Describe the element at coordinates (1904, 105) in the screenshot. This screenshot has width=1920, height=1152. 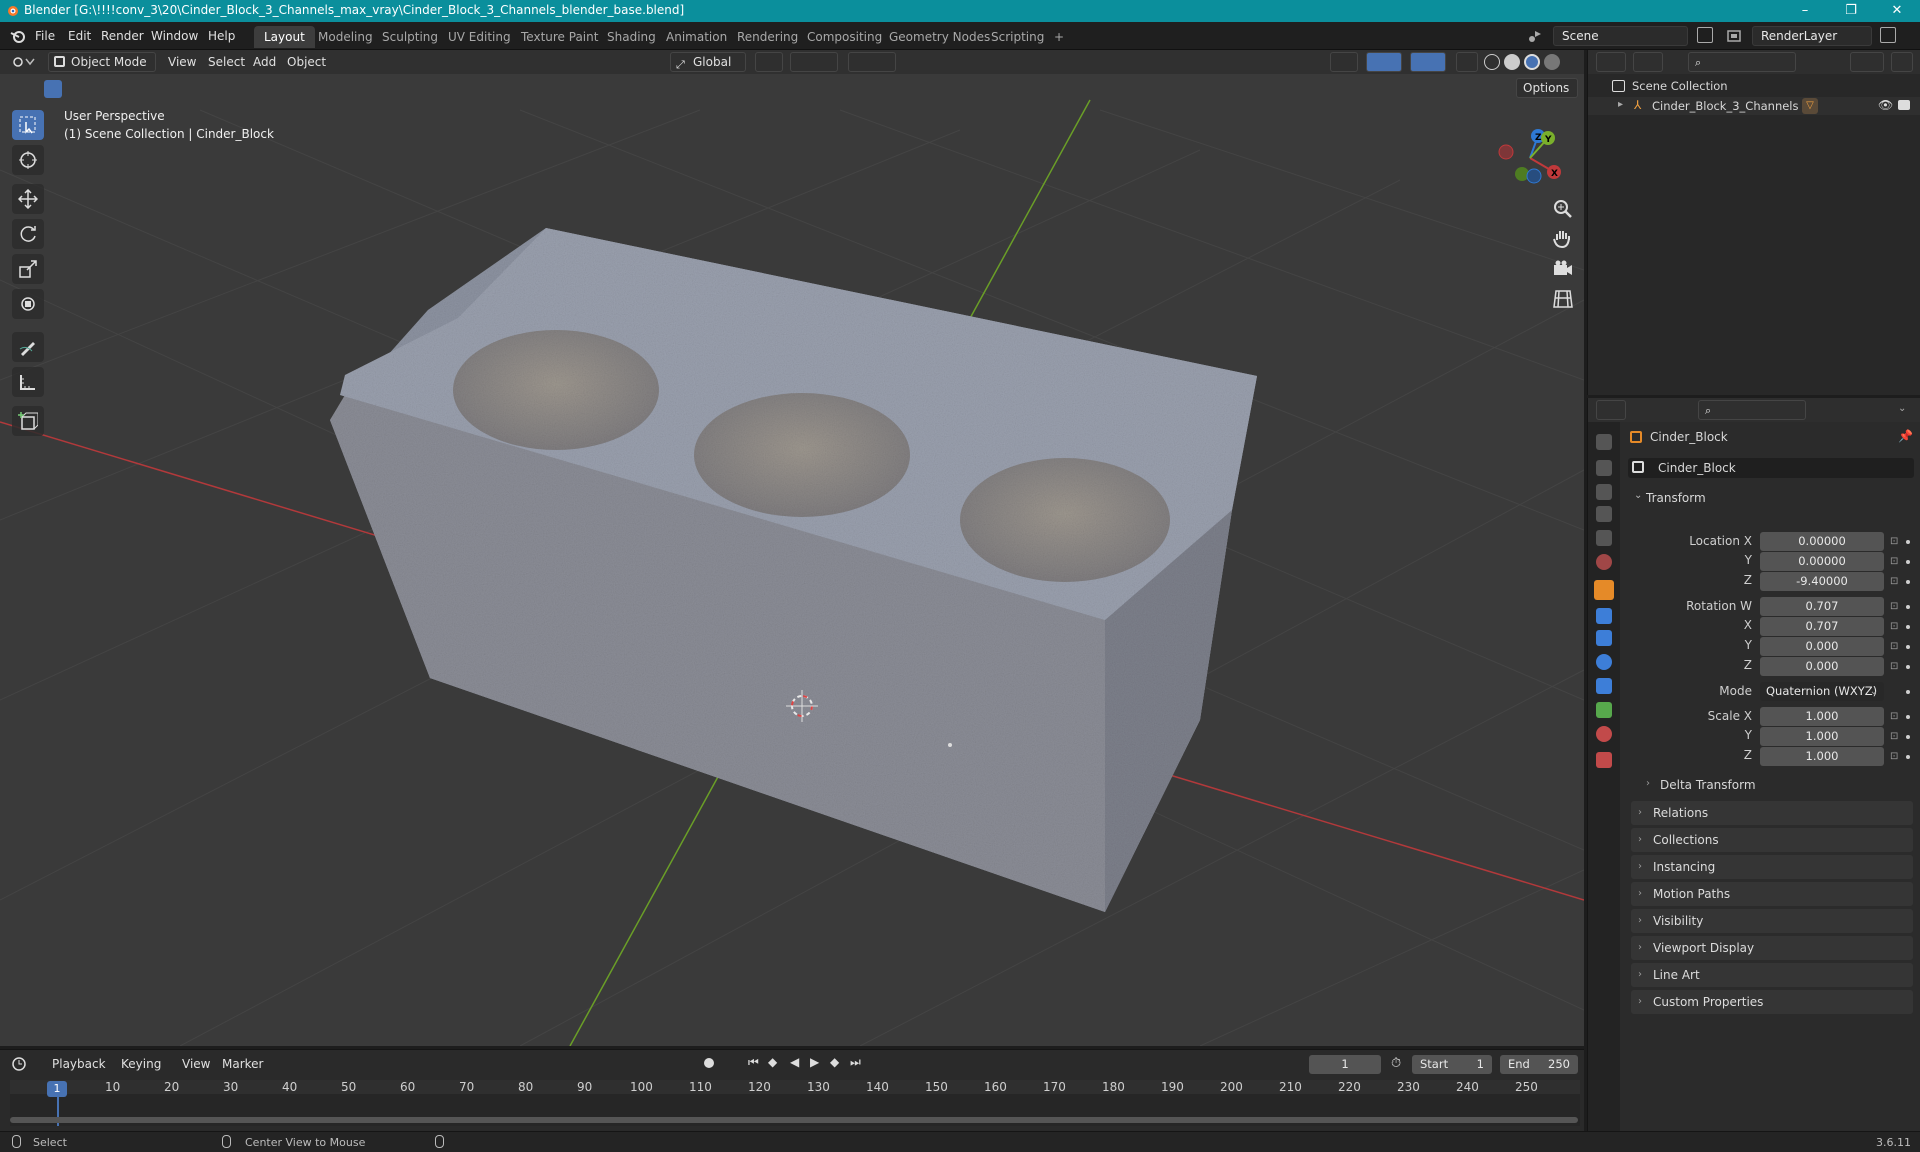
I see `render-camera-icon` at that location.